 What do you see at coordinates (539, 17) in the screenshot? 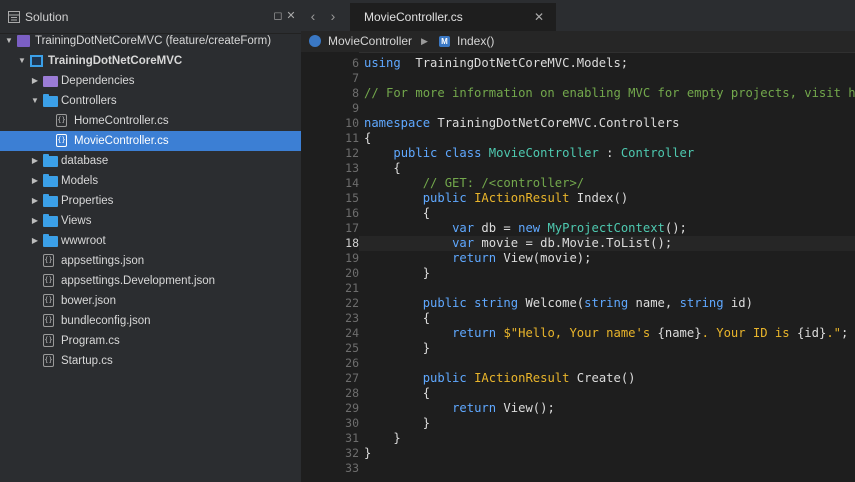
I see `tab-close-icon: ✕` at bounding box center [539, 17].